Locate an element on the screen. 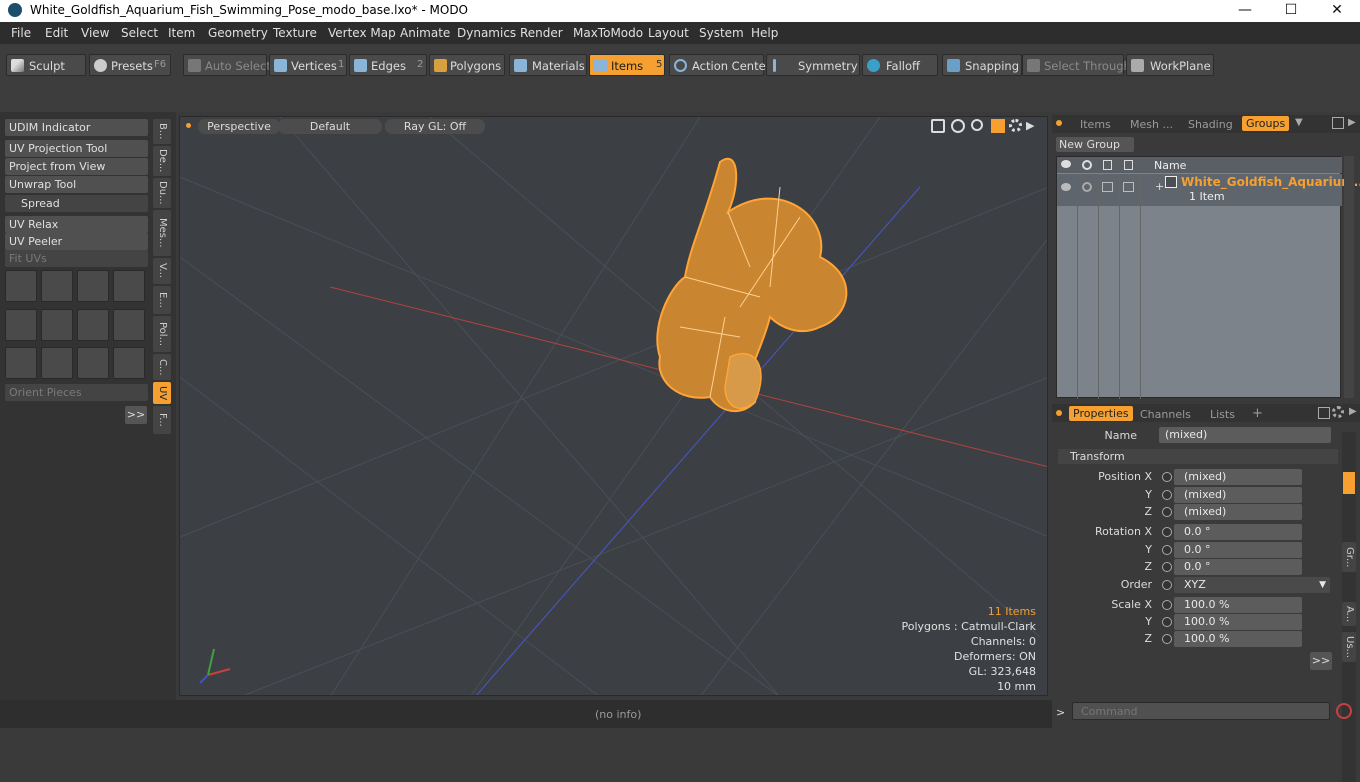 This screenshot has width=1360, height=782. polygons-button: Polygons is located at coordinates (467, 65).